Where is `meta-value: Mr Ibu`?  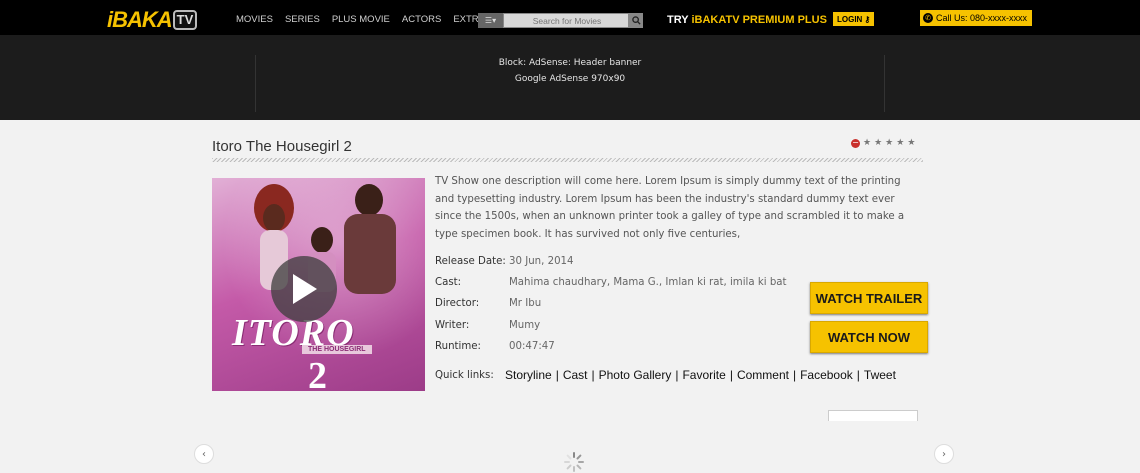 meta-value: Mr Ibu is located at coordinates (525, 303).